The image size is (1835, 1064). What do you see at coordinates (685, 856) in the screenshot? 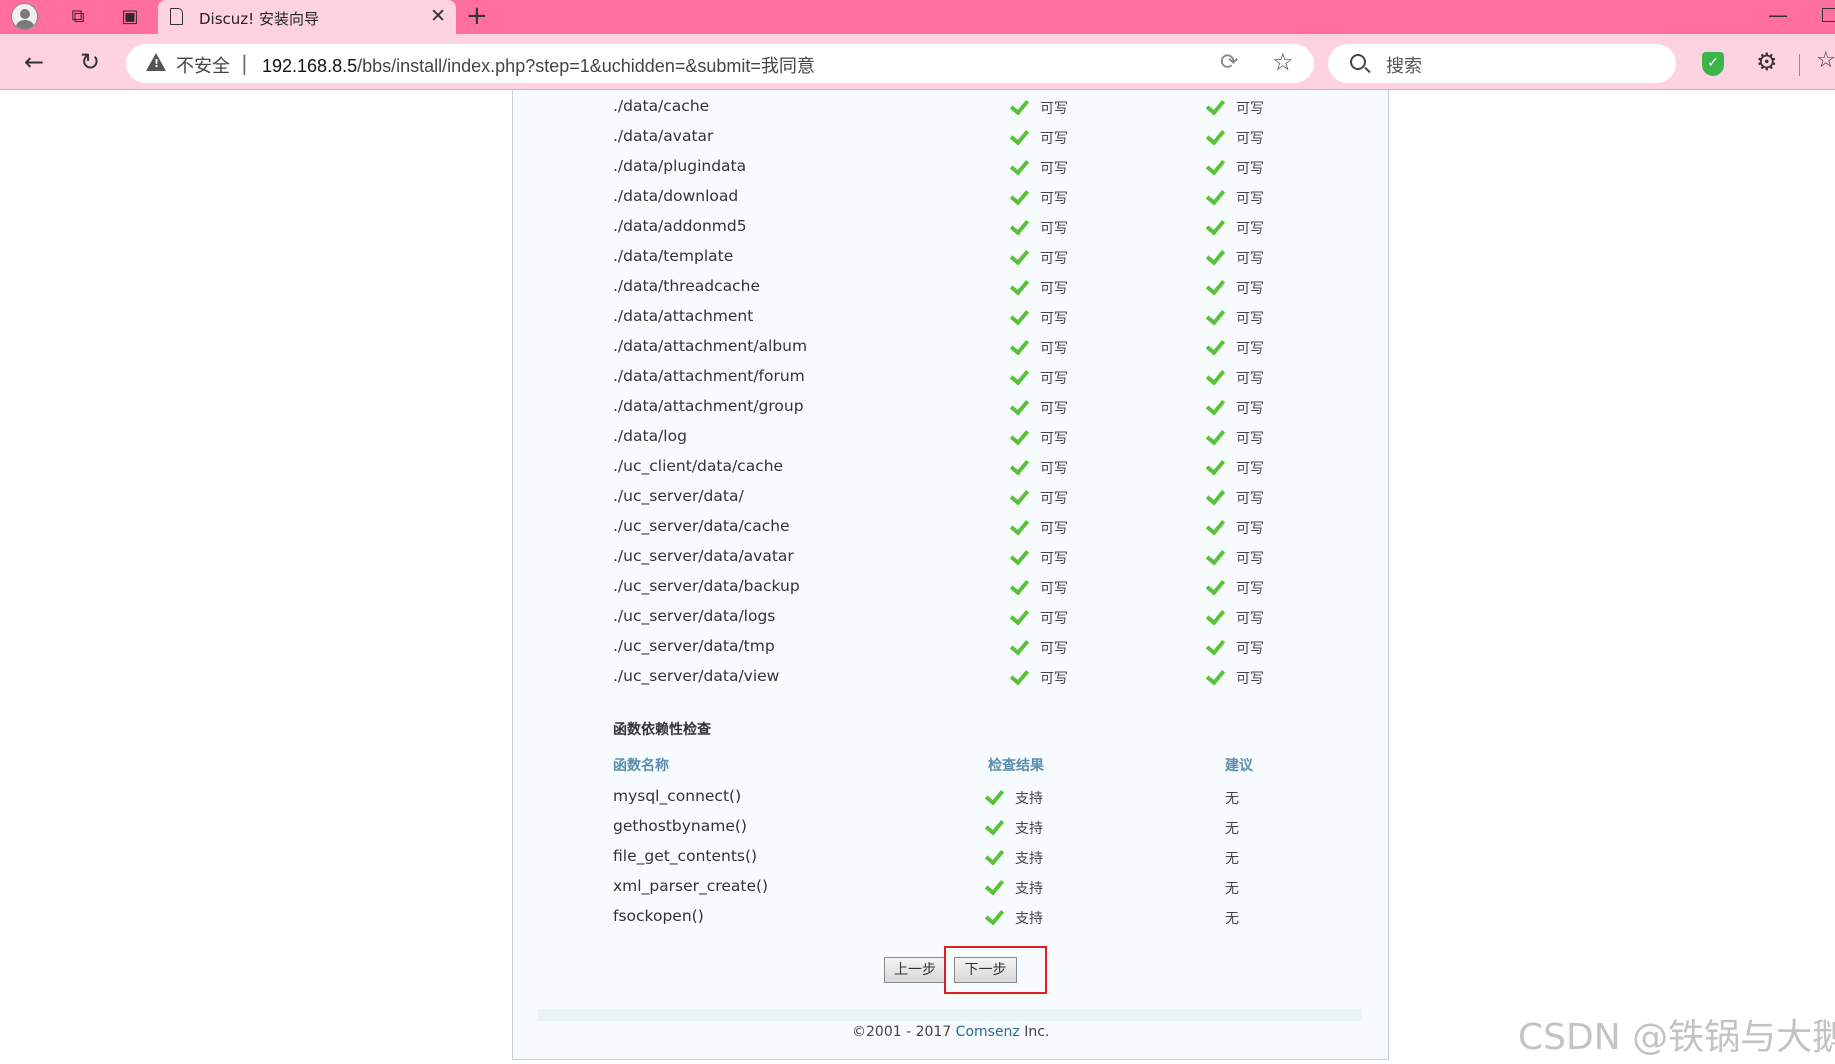
I see `function-name: file_get_contents()` at bounding box center [685, 856].